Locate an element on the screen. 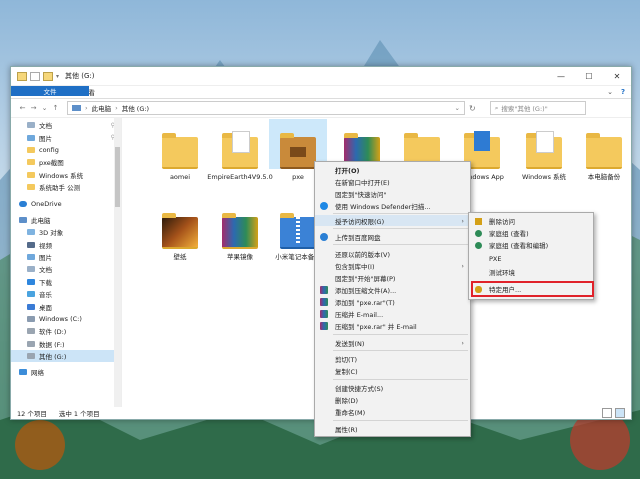  file-item: Windows 系统 is located at coordinates (544, 150).